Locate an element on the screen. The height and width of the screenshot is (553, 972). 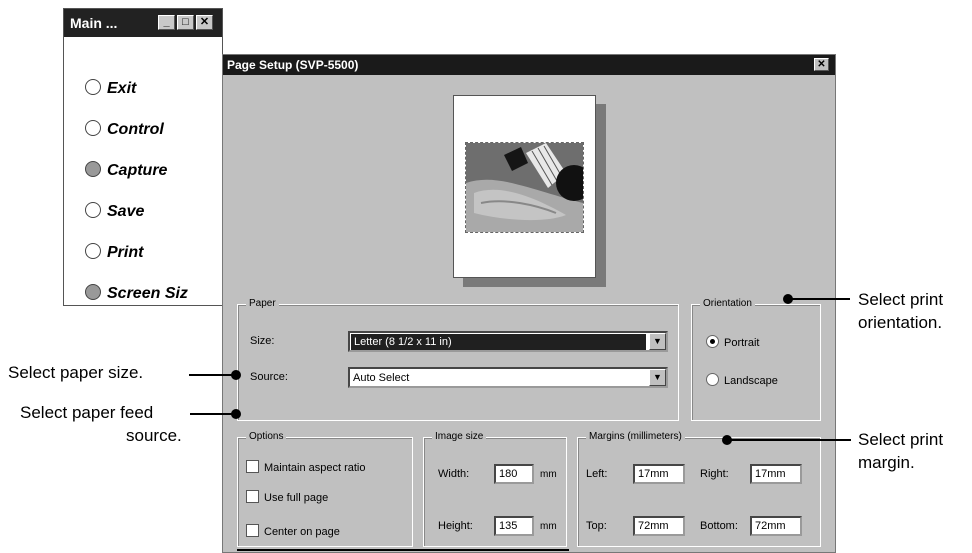
top-margin-label: Top: is located at coordinates (596, 526).